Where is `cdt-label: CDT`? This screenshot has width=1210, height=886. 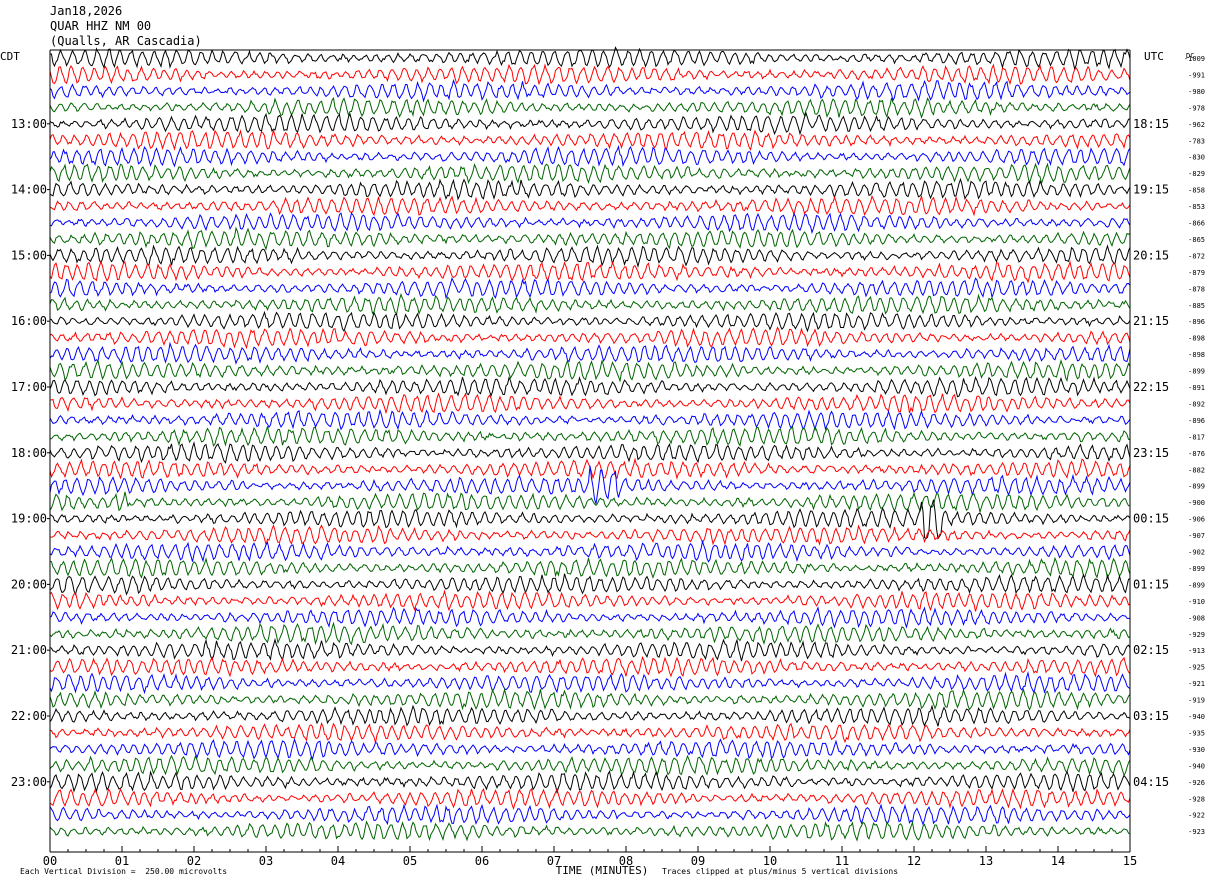 cdt-label: CDT is located at coordinates (10, 56).